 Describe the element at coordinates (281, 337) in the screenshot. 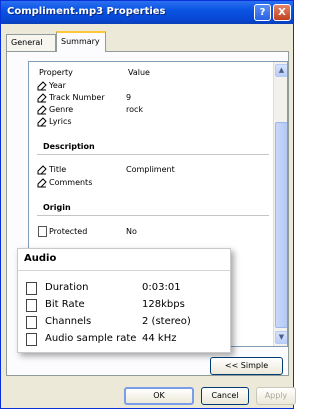

I see `scroll-down-arrow-icon: ▼` at that location.